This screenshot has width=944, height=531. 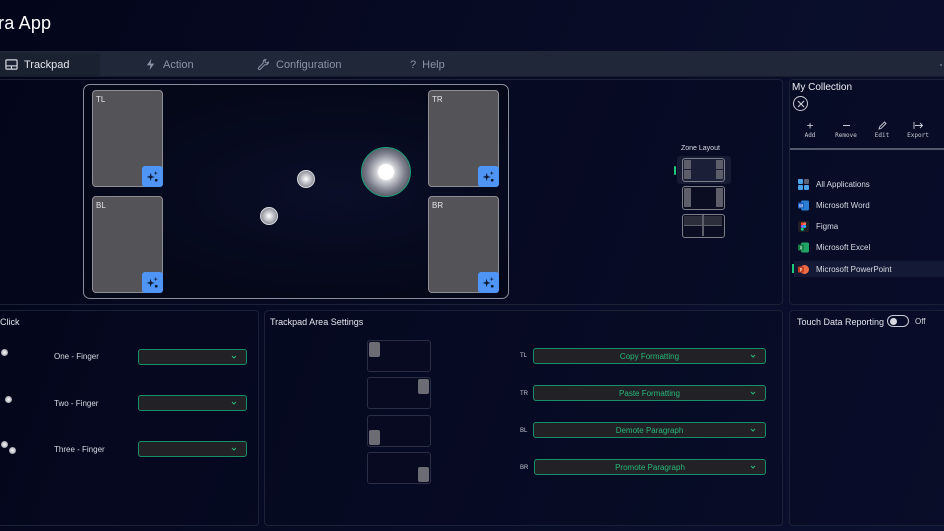 What do you see at coordinates (703, 198) in the screenshot?
I see `zone-layout-option-two-sides` at bounding box center [703, 198].